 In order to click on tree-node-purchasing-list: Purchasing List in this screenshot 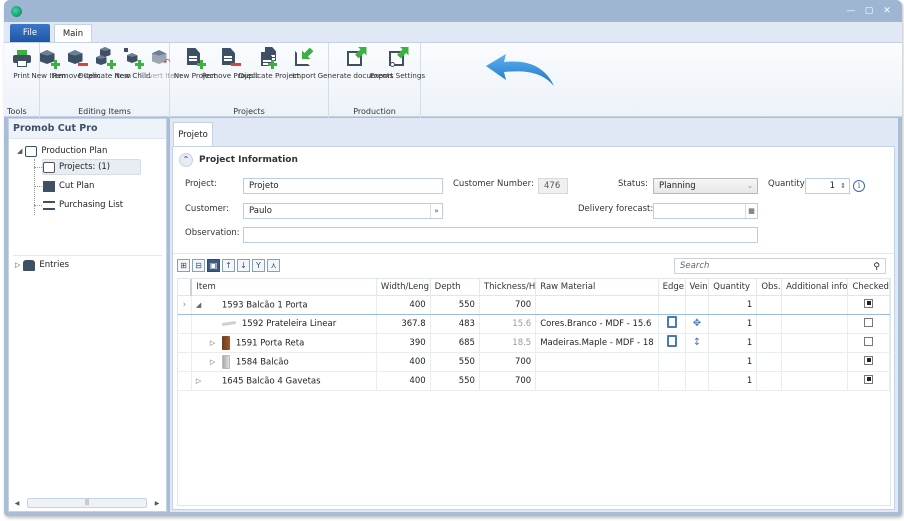, I will do `click(83, 205)`.